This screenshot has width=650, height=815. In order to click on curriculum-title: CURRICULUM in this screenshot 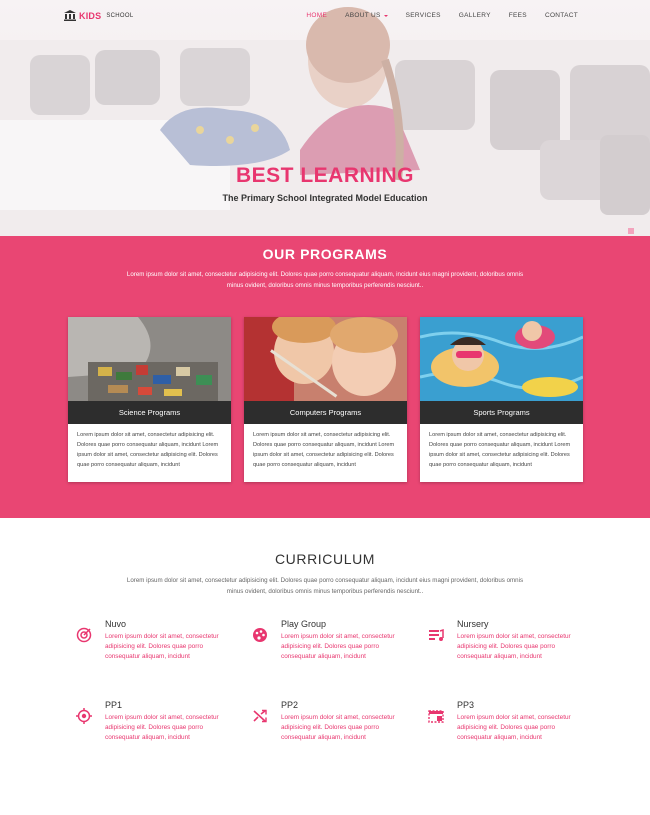, I will do `click(325, 559)`.